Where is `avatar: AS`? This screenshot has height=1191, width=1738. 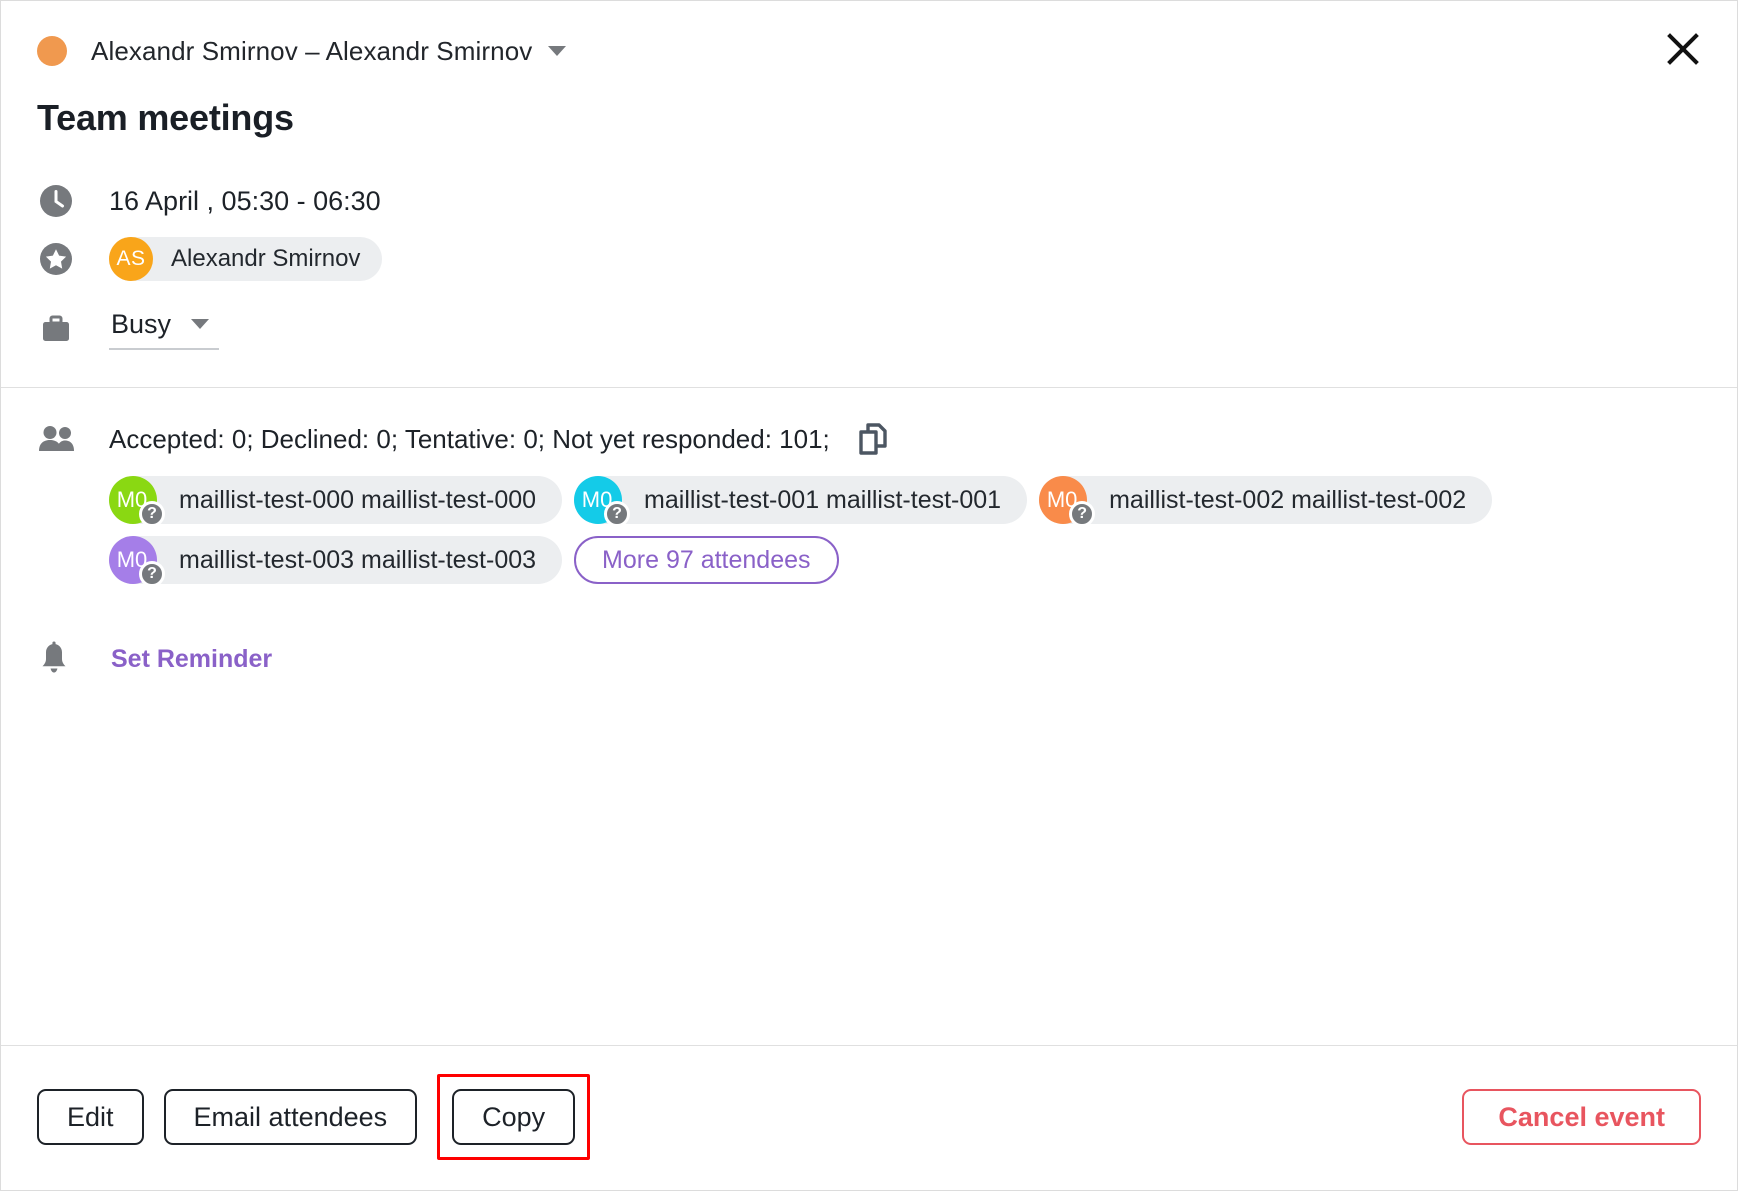
avatar: AS is located at coordinates (131, 259).